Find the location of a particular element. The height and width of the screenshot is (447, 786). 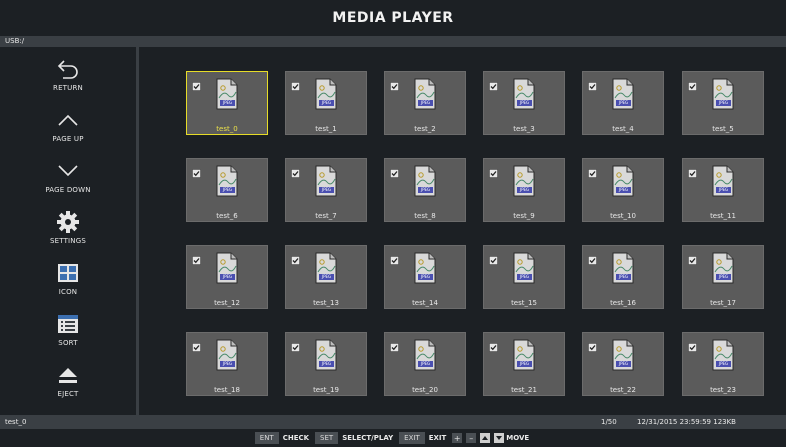

page-up-button: PAGE UP is located at coordinates (68, 130).